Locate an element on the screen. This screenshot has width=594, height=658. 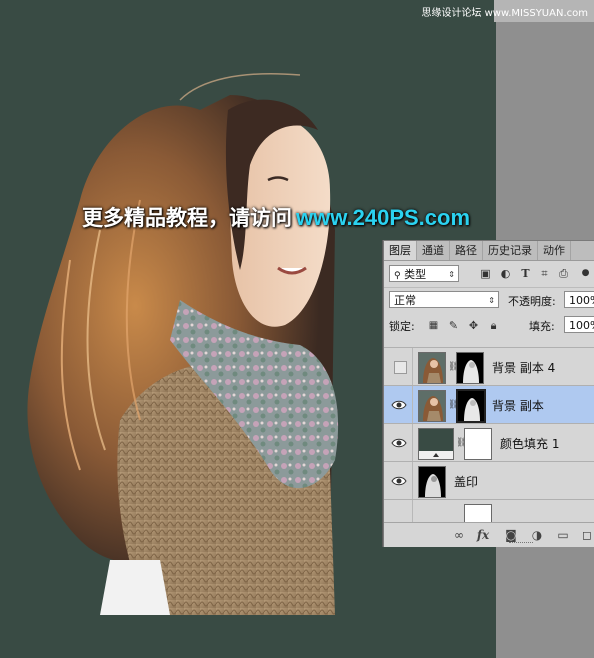
layer-name: 背景 副本 4 is located at coordinates (524, 368).